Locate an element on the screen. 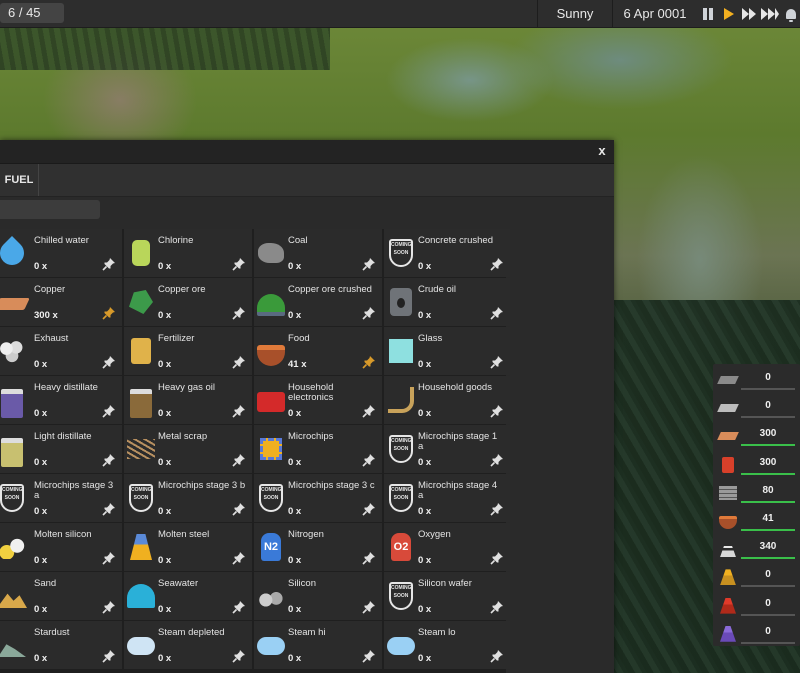 This screenshot has width=800, height=673. product-item: COMING SOON Microchips stage 4 a 0 x is located at coordinates (447, 498).